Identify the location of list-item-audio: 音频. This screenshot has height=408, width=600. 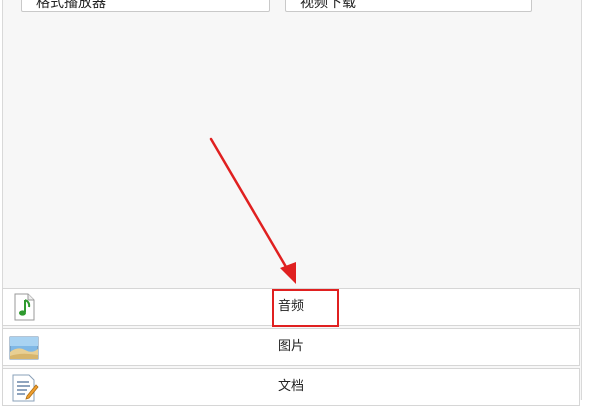
(291, 307).